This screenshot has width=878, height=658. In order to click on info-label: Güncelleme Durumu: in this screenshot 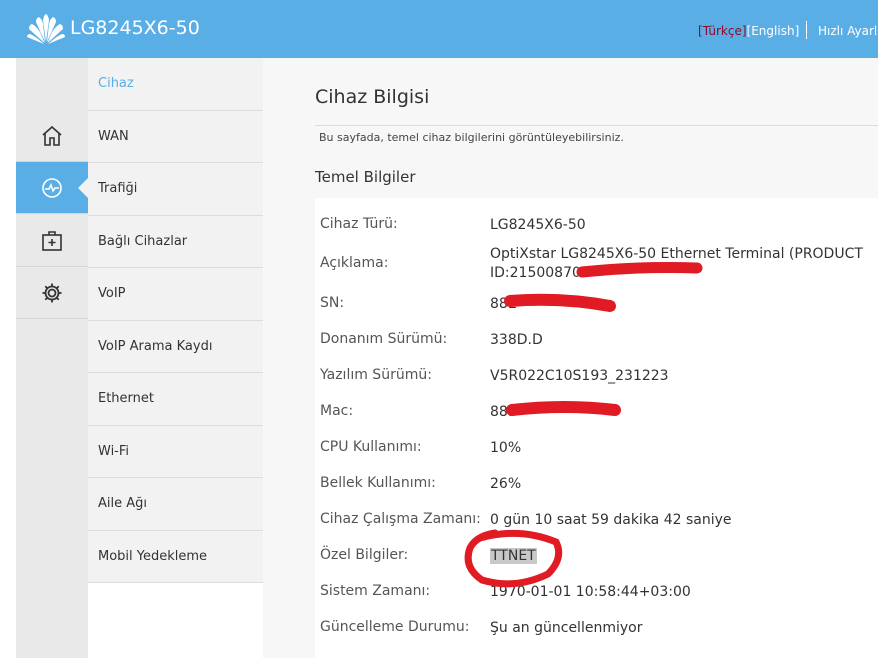, I will do `click(395, 627)`.